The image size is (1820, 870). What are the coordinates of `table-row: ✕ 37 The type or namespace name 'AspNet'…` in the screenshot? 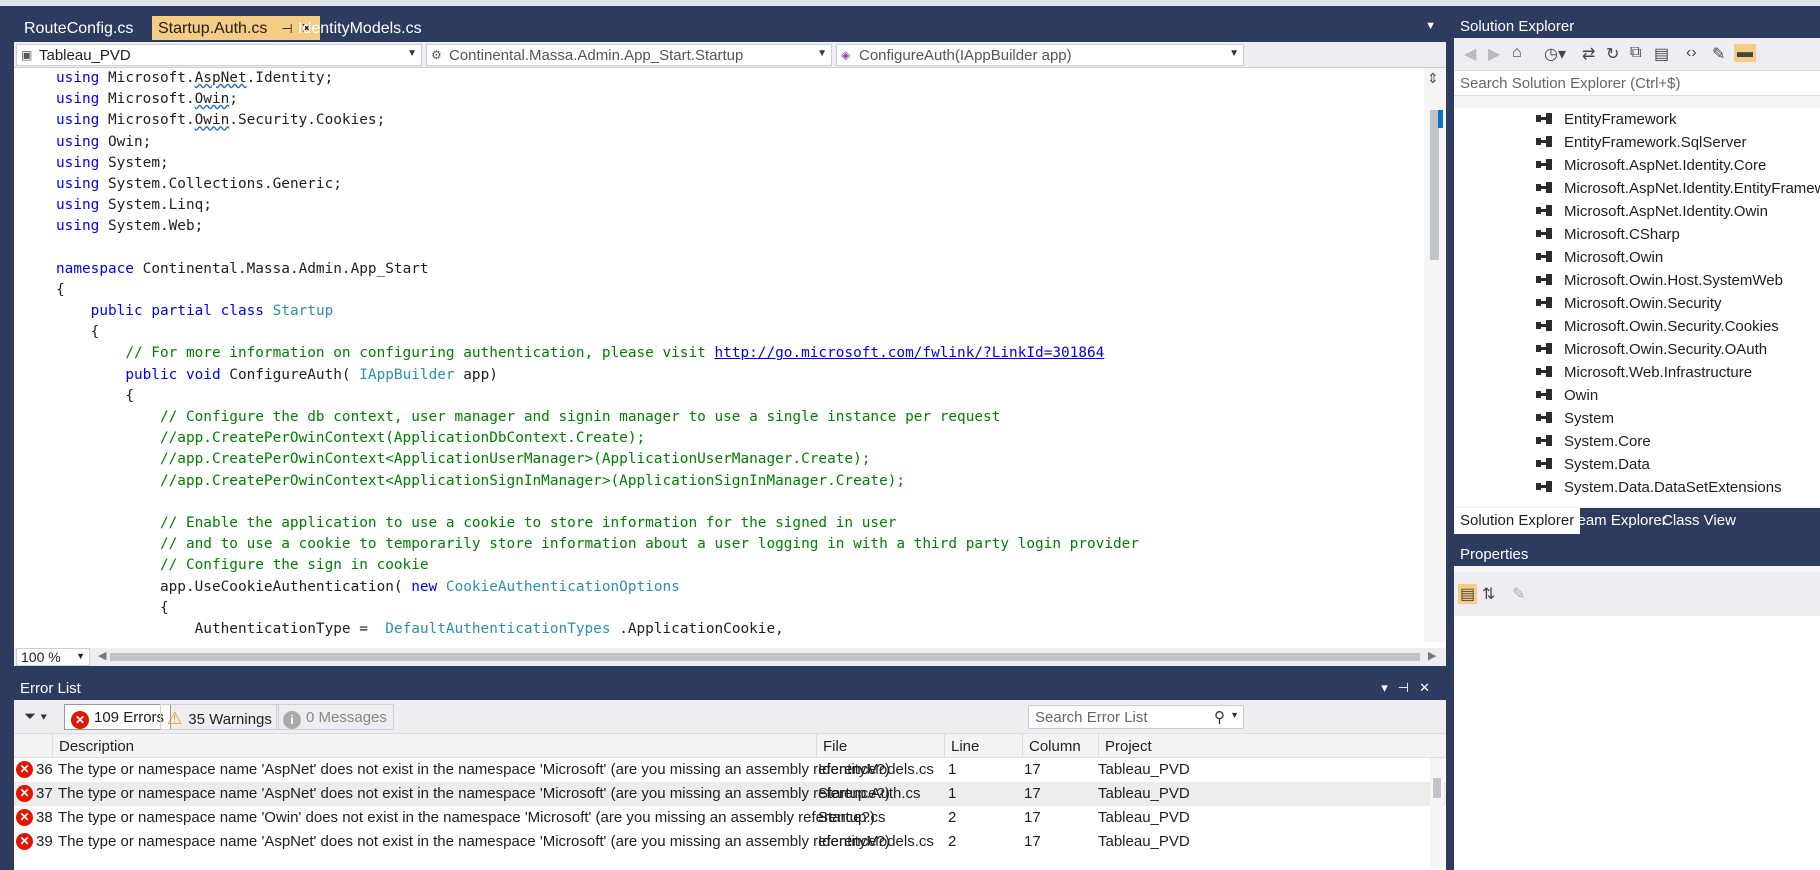 It's located at (730, 794).